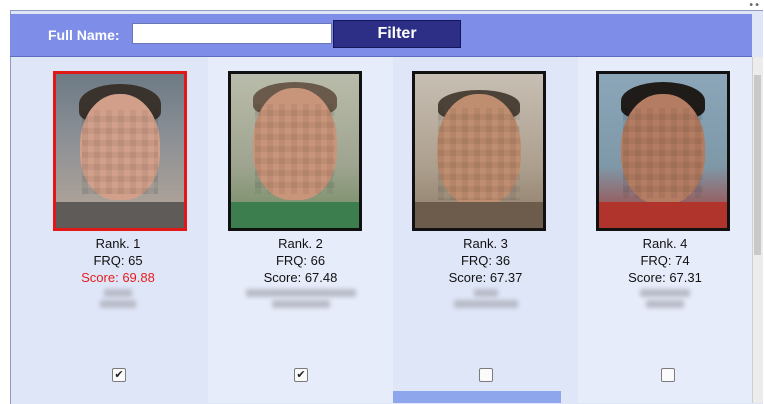 The image size is (764, 404). I want to click on result-caption-1: Rank. 1 FRQ: 65 Score: 69.88, so click(118, 271).